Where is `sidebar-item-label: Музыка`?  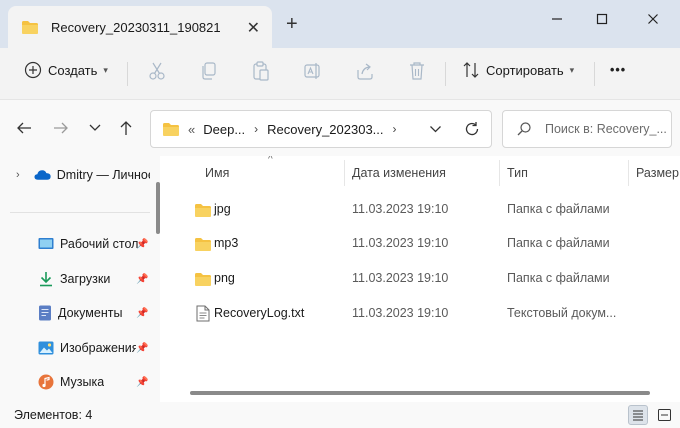 sidebar-item-label: Музыка is located at coordinates (82, 382).